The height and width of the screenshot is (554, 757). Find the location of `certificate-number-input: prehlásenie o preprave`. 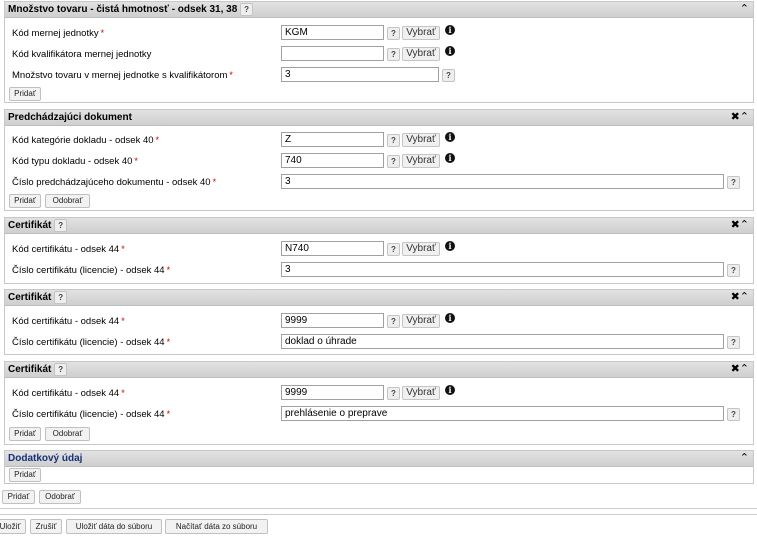

certificate-number-input: prehlásenie o preprave is located at coordinates (502, 413).